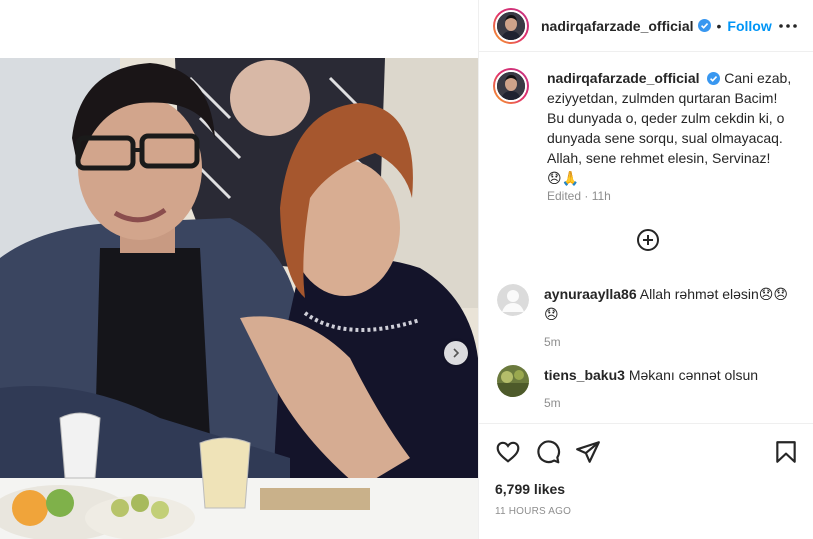 The height and width of the screenshot is (539, 813). Describe the element at coordinates (788, 26) in the screenshot. I see `more-horizontal-icon` at that location.